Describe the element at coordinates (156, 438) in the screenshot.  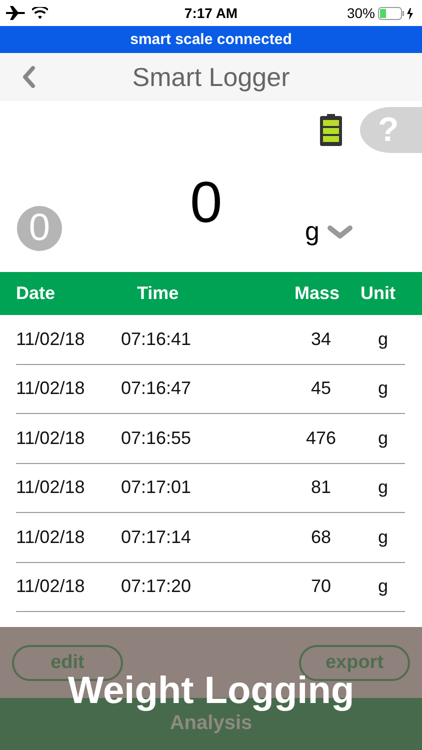
I see `time-cell-text: 07:16:55` at that location.